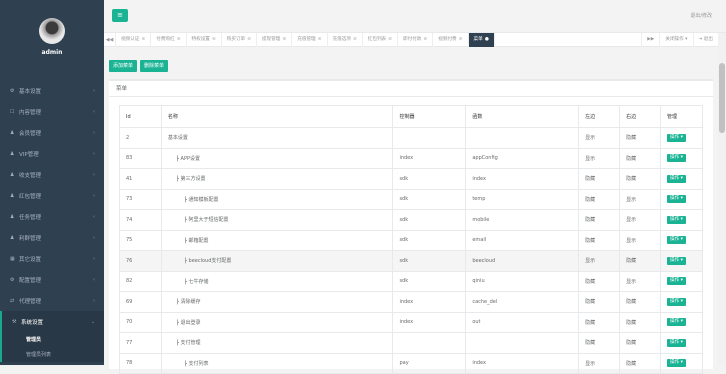 The height and width of the screenshot is (374, 726). I want to click on page-scrollbar, so click(722, 199).